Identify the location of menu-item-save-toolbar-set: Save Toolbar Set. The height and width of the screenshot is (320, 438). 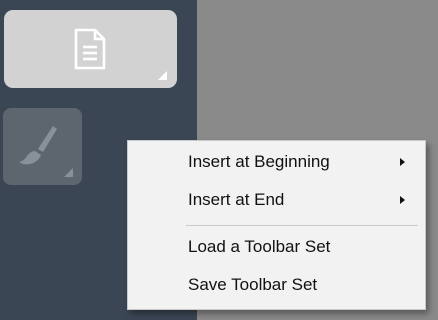
(276, 285).